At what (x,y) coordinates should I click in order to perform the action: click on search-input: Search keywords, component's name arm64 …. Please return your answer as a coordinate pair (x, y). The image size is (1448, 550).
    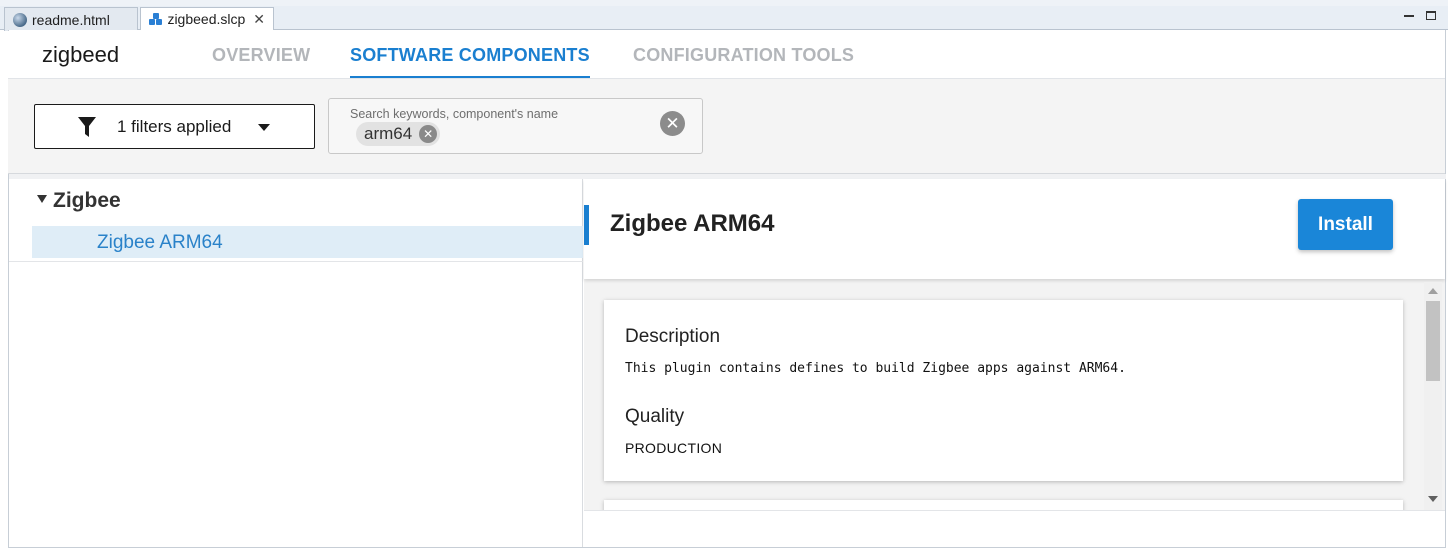
    Looking at the image, I should click on (515, 126).